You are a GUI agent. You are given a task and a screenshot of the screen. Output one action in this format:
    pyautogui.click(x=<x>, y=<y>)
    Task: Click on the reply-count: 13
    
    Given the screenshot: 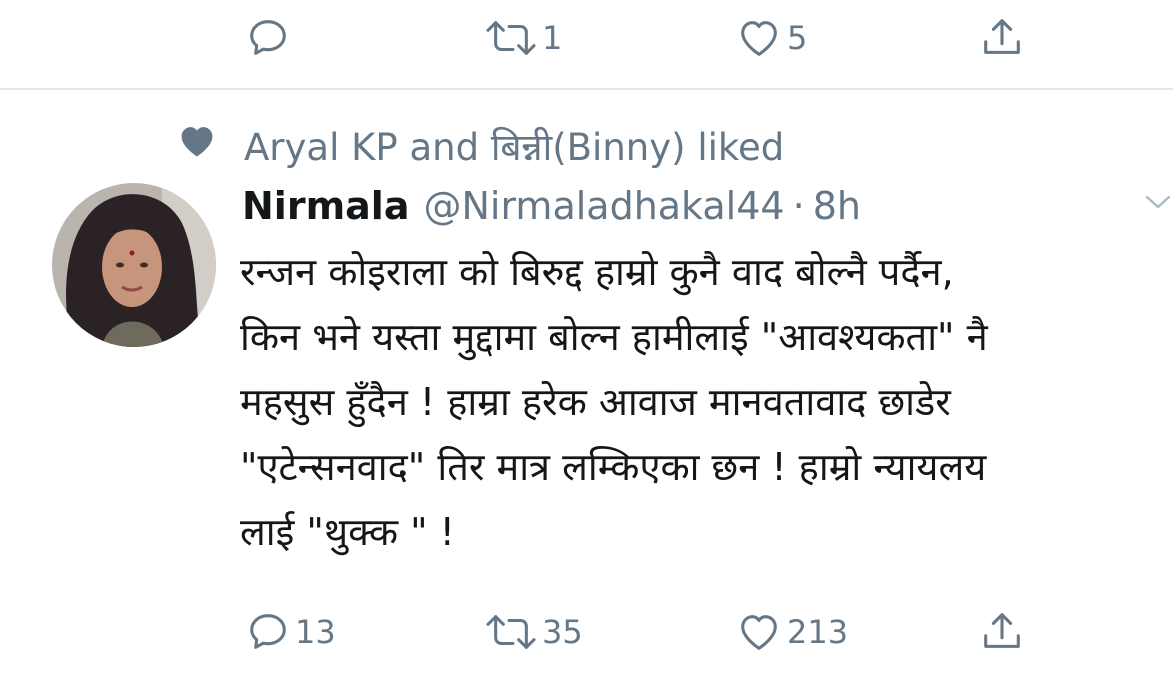 What is the action you would take?
    pyautogui.click(x=315, y=632)
    